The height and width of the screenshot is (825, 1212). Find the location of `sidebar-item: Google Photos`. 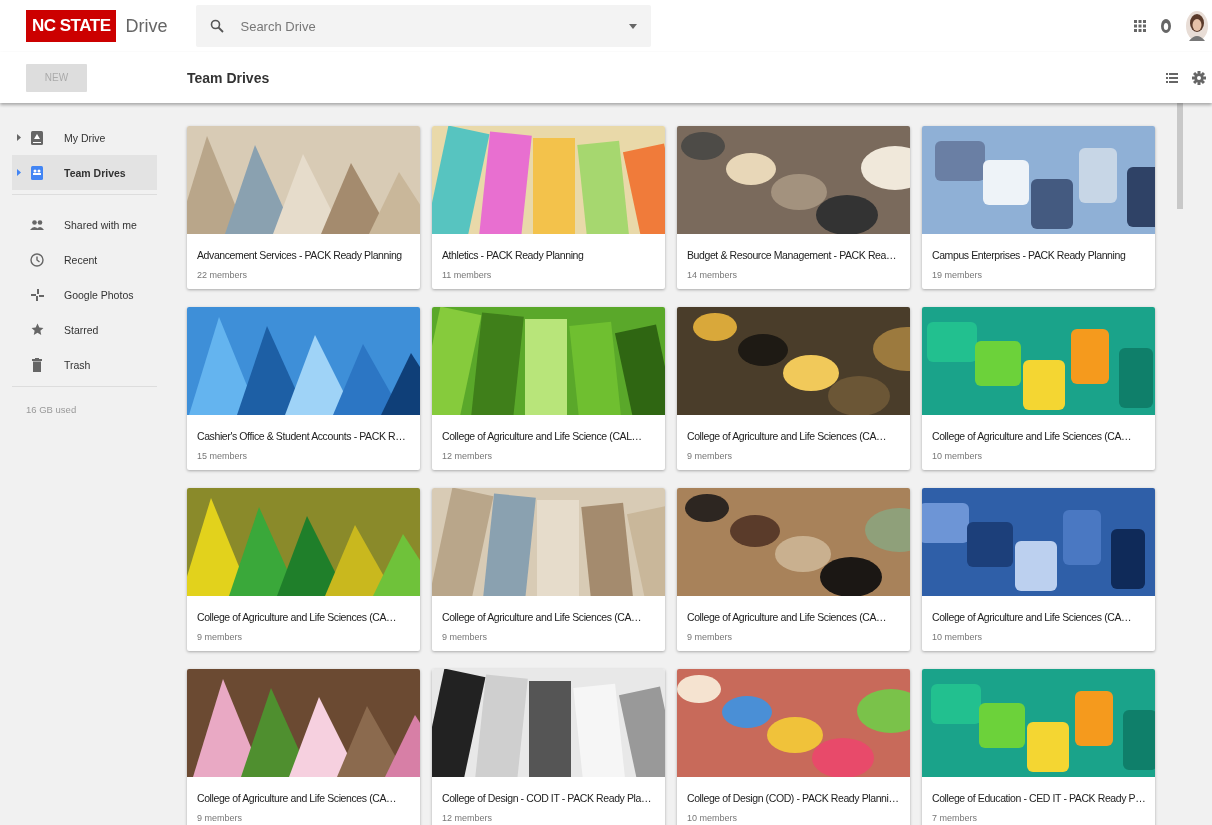

sidebar-item: Google Photos is located at coordinates (84, 294).